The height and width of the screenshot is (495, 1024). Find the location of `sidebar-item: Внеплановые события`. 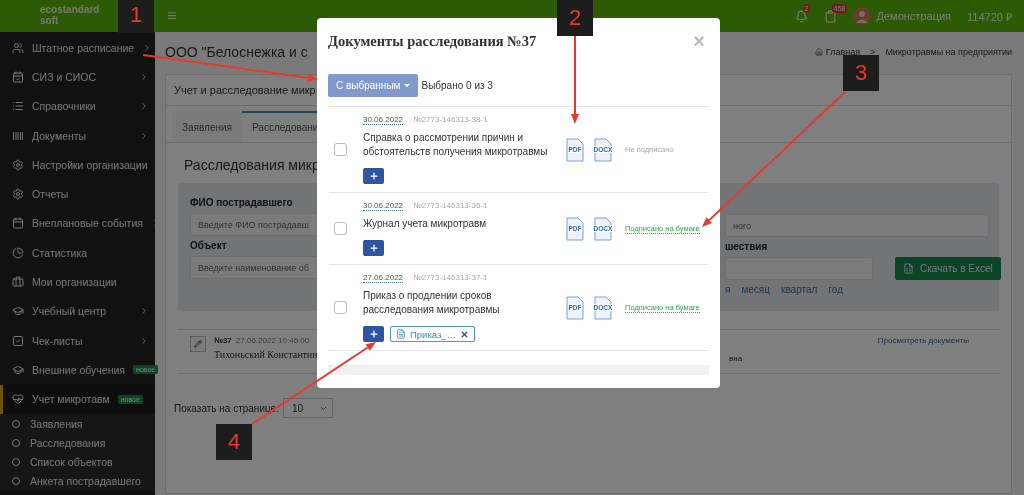

sidebar-item: Внеплановые события is located at coordinates (77, 223).